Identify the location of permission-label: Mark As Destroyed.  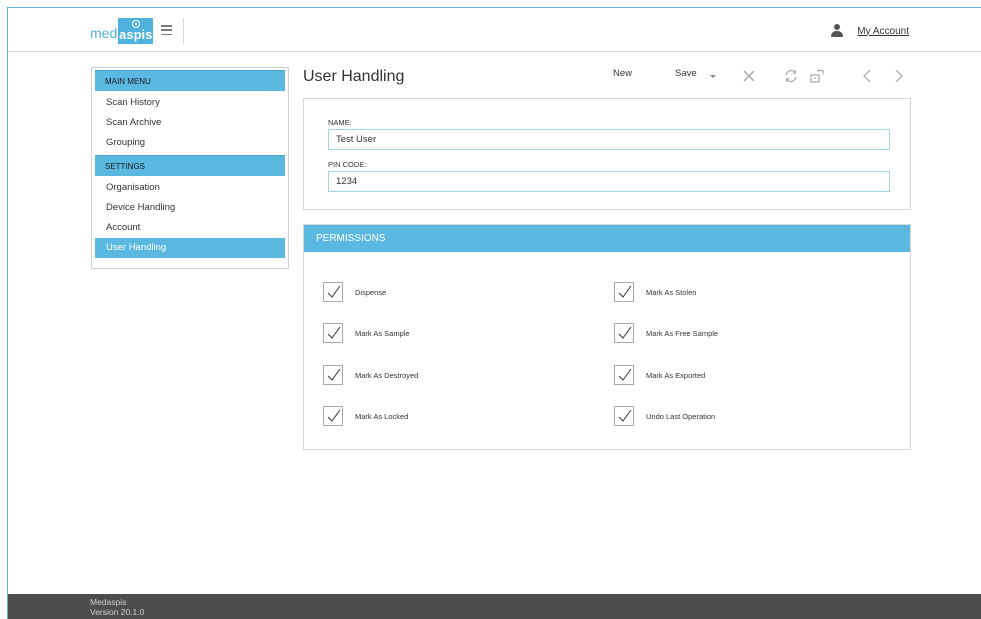
(387, 375).